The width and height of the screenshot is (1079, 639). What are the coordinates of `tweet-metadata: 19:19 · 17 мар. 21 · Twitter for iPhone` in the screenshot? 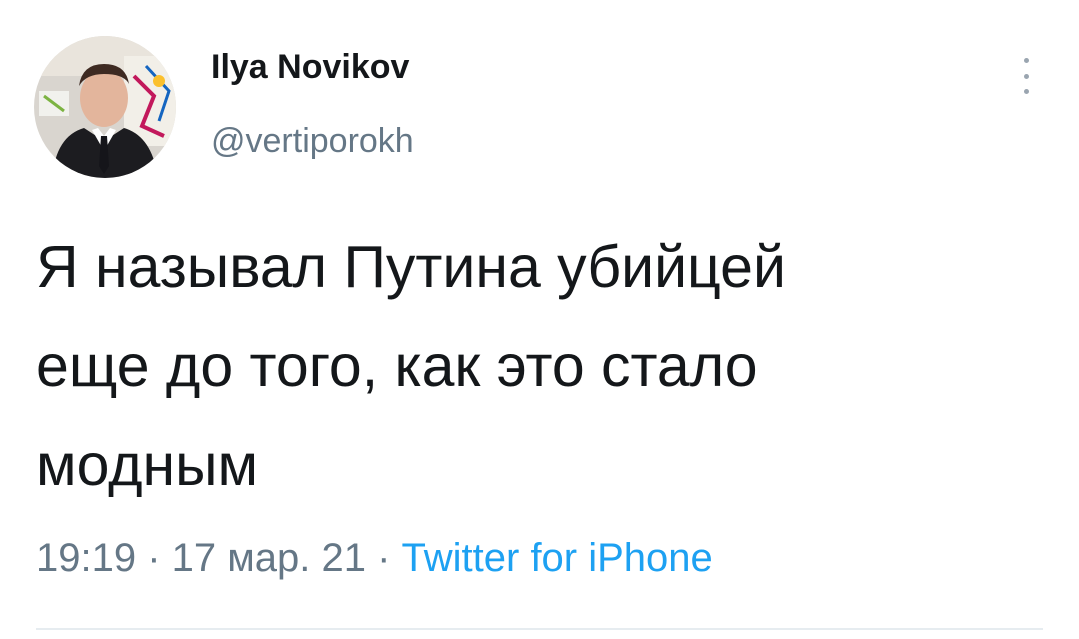 It's located at (374, 558).